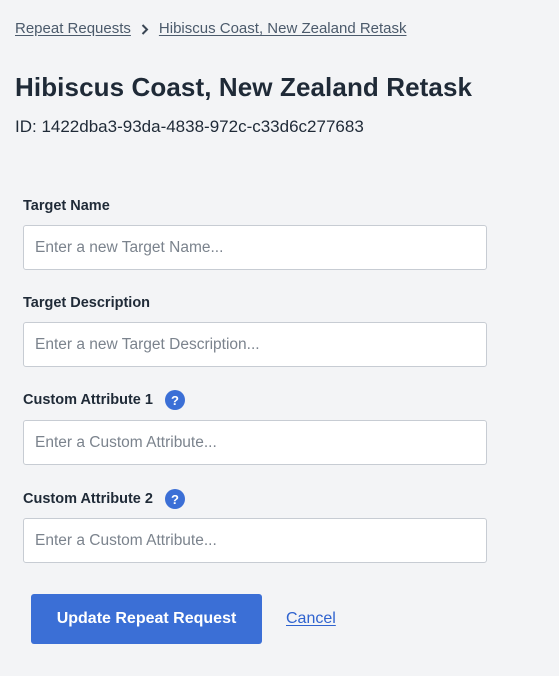 Image resolution: width=559 pixels, height=676 pixels. What do you see at coordinates (255, 344) in the screenshot?
I see `target-description-input` at bounding box center [255, 344].